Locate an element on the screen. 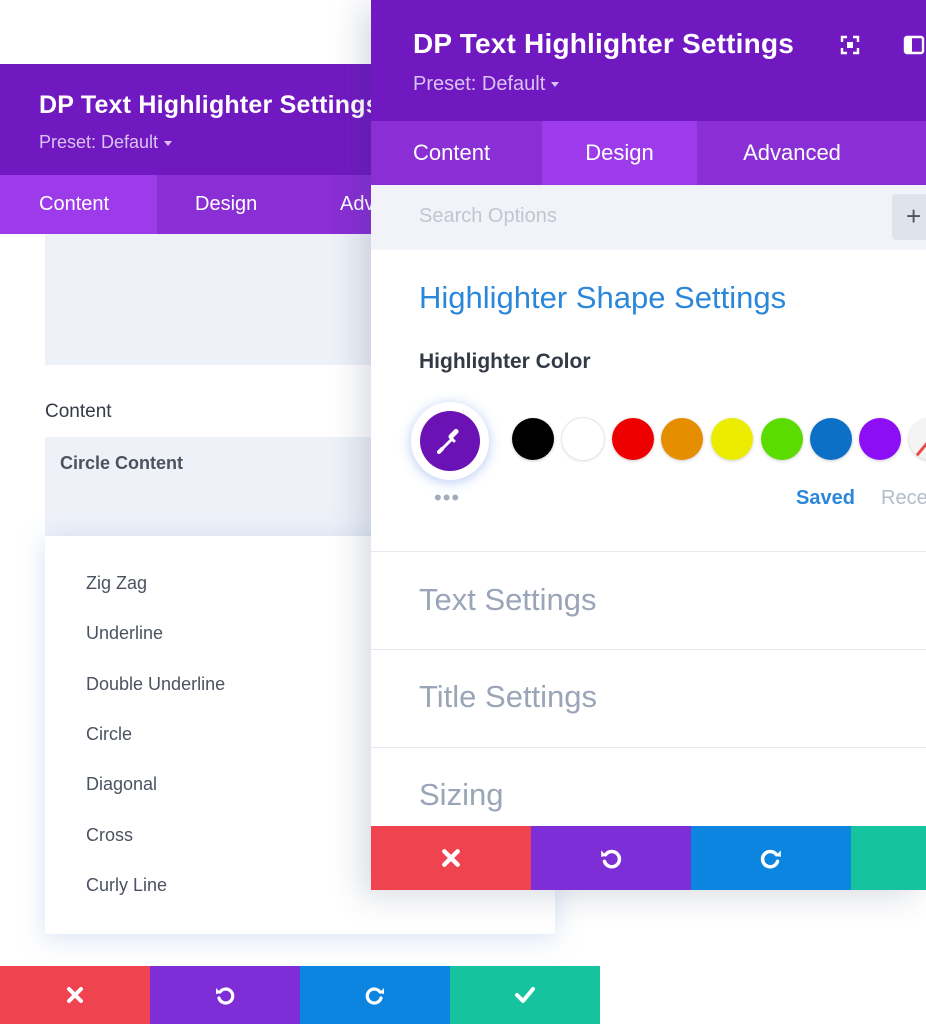 This screenshot has height=1024, width=926. front-undo-button is located at coordinates (611, 858).